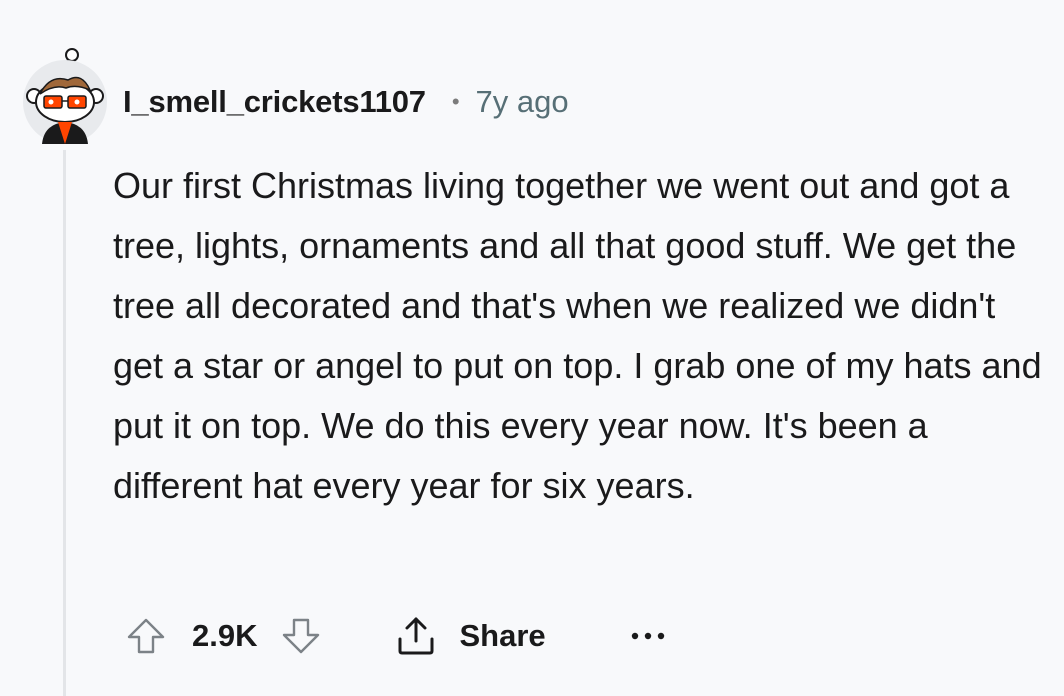 The width and height of the screenshot is (1064, 696). I want to click on comment-actions: 2.9K Share, so click(395, 636).